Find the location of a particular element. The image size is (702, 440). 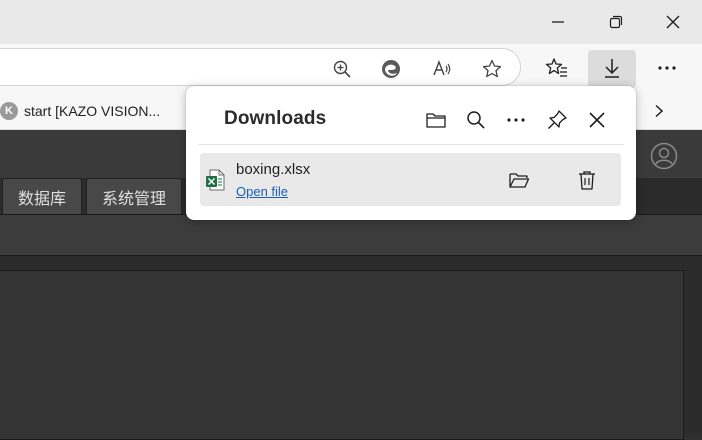

favorites-overflow-button is located at coordinates (659, 111).